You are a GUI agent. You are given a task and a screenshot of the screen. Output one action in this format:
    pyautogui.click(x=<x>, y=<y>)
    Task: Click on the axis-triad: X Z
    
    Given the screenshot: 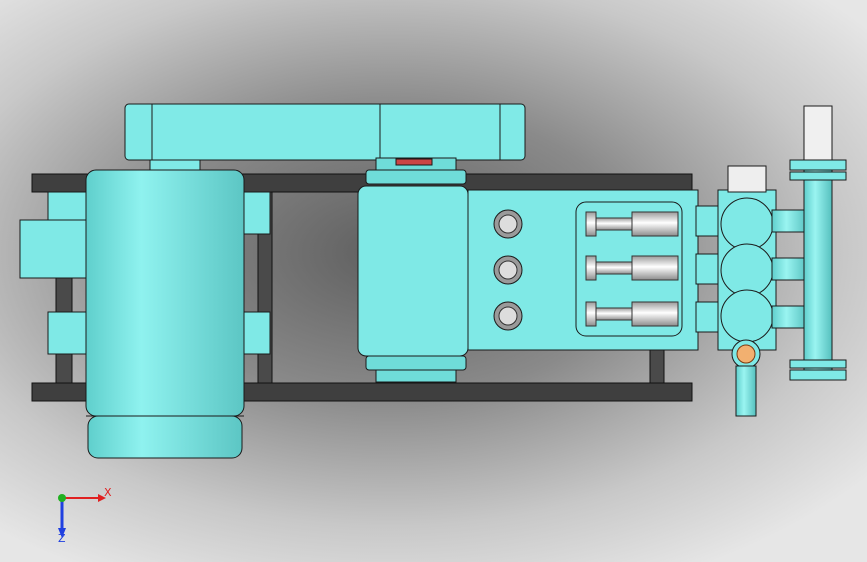 What is the action you would take?
    pyautogui.click(x=80, y=513)
    